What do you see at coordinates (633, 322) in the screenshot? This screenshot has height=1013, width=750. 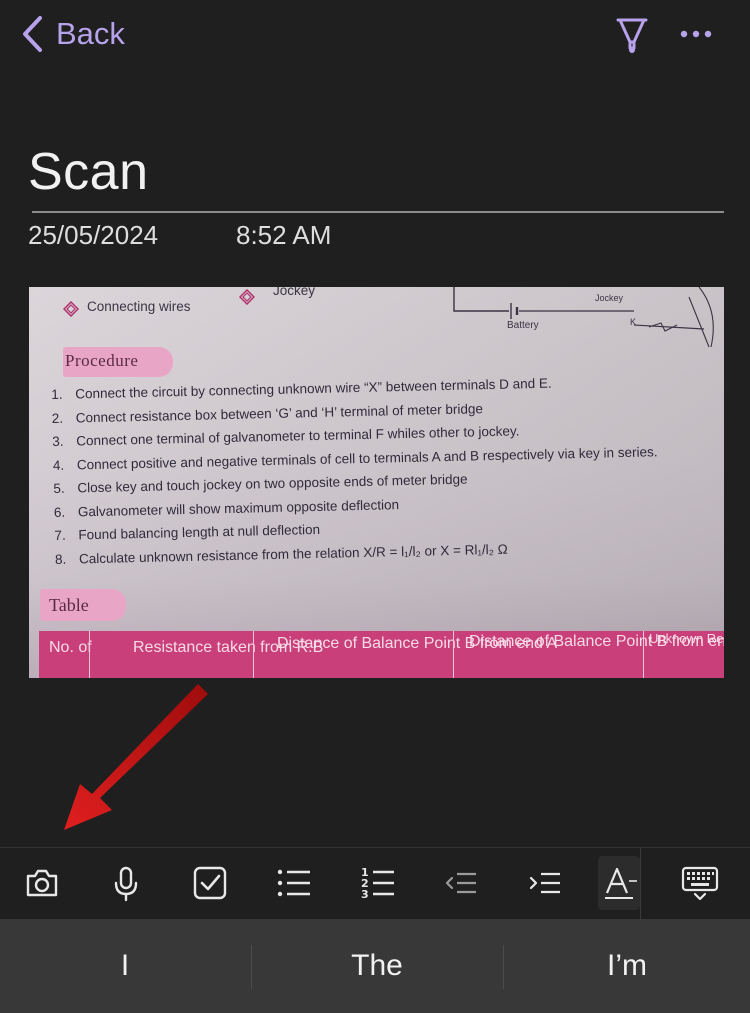 I see `circuit-label-key: K` at bounding box center [633, 322].